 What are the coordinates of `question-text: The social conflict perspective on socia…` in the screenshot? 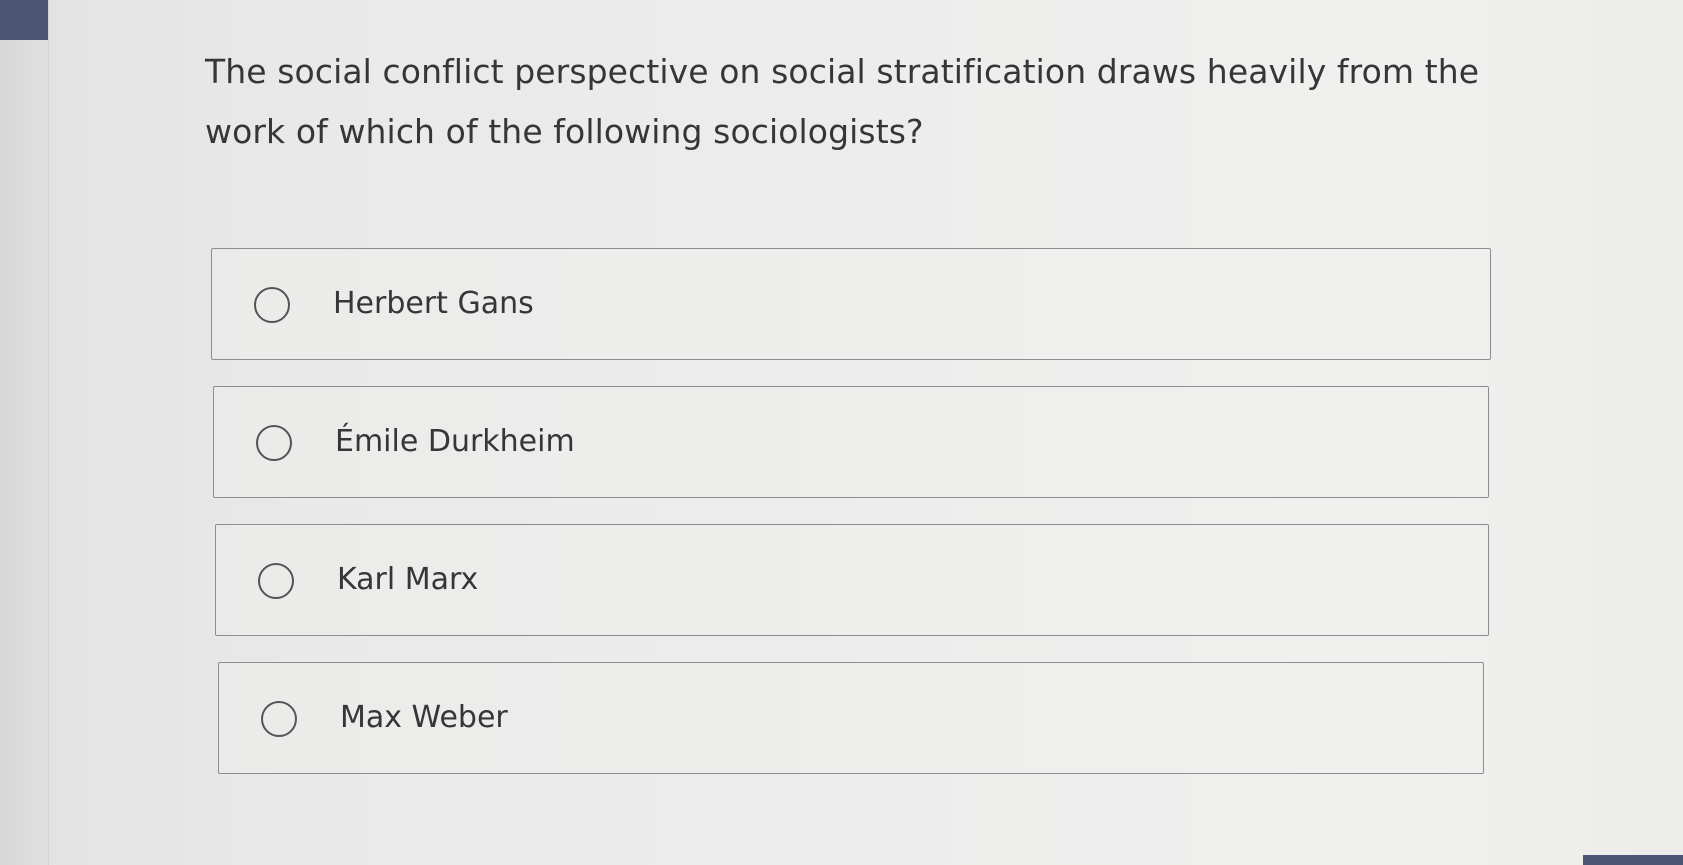 It's located at (842, 101).